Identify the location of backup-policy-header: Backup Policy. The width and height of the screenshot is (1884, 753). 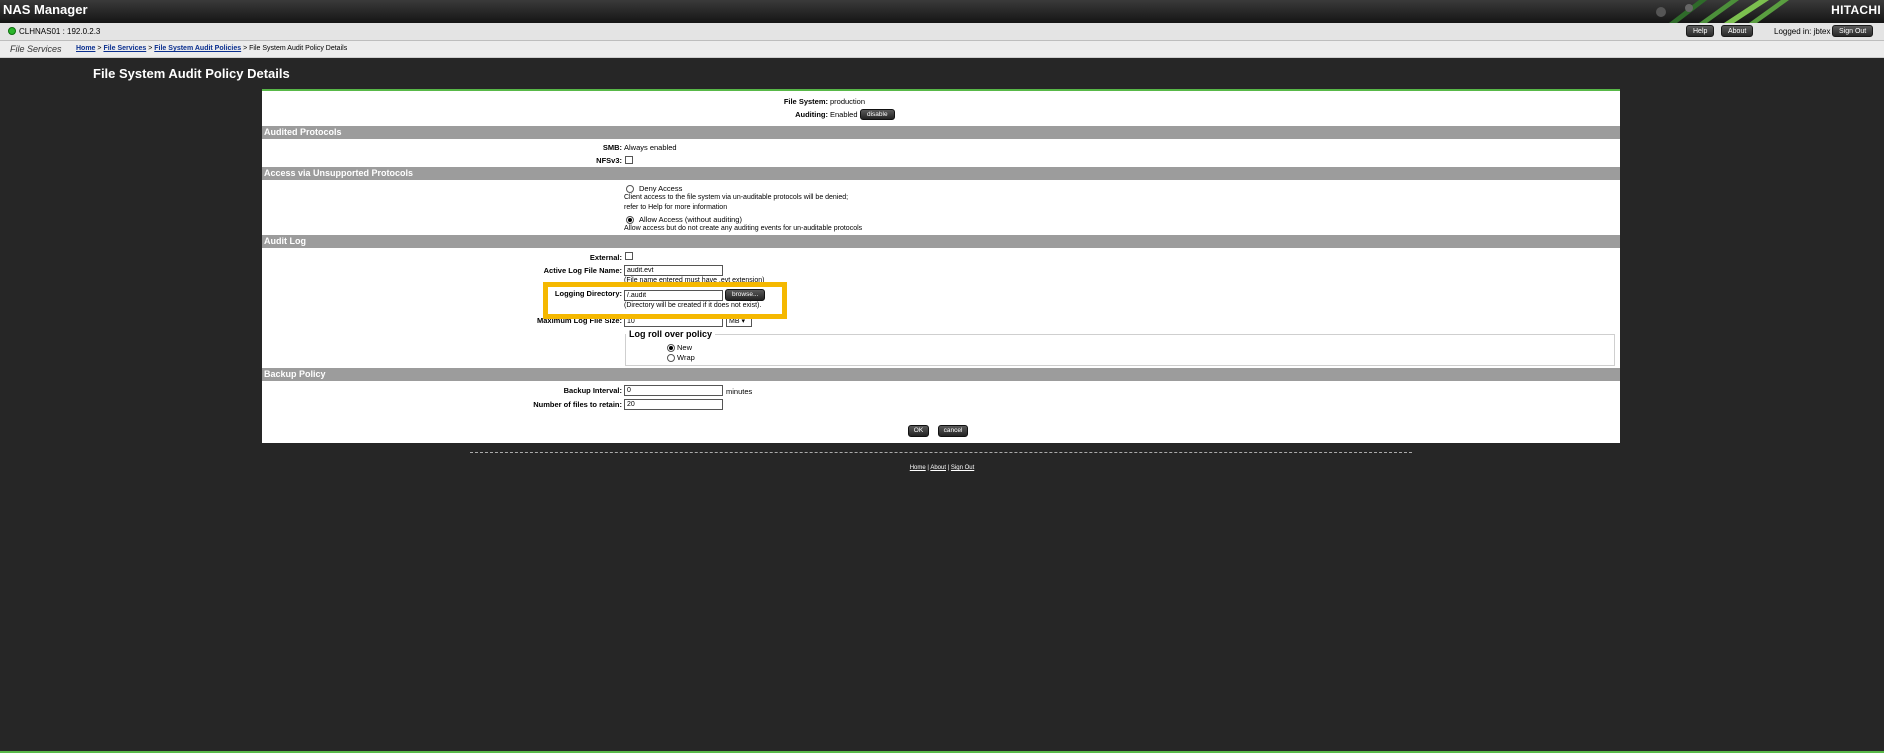
(941, 374).